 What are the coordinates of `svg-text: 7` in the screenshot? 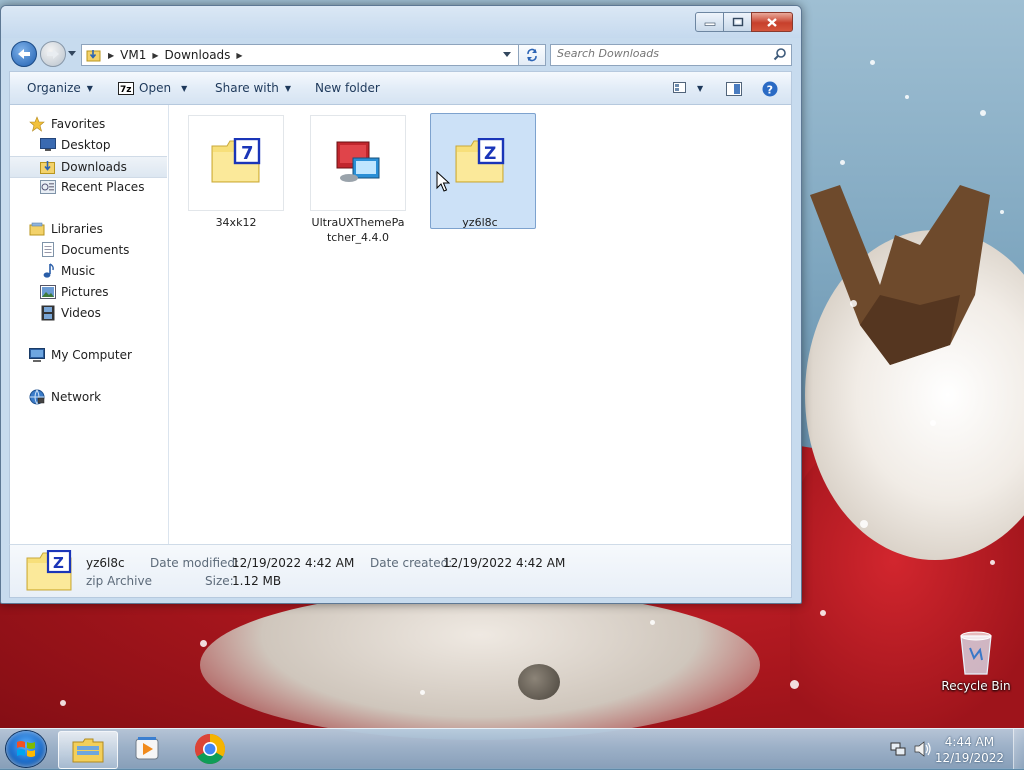 It's located at (247, 153).